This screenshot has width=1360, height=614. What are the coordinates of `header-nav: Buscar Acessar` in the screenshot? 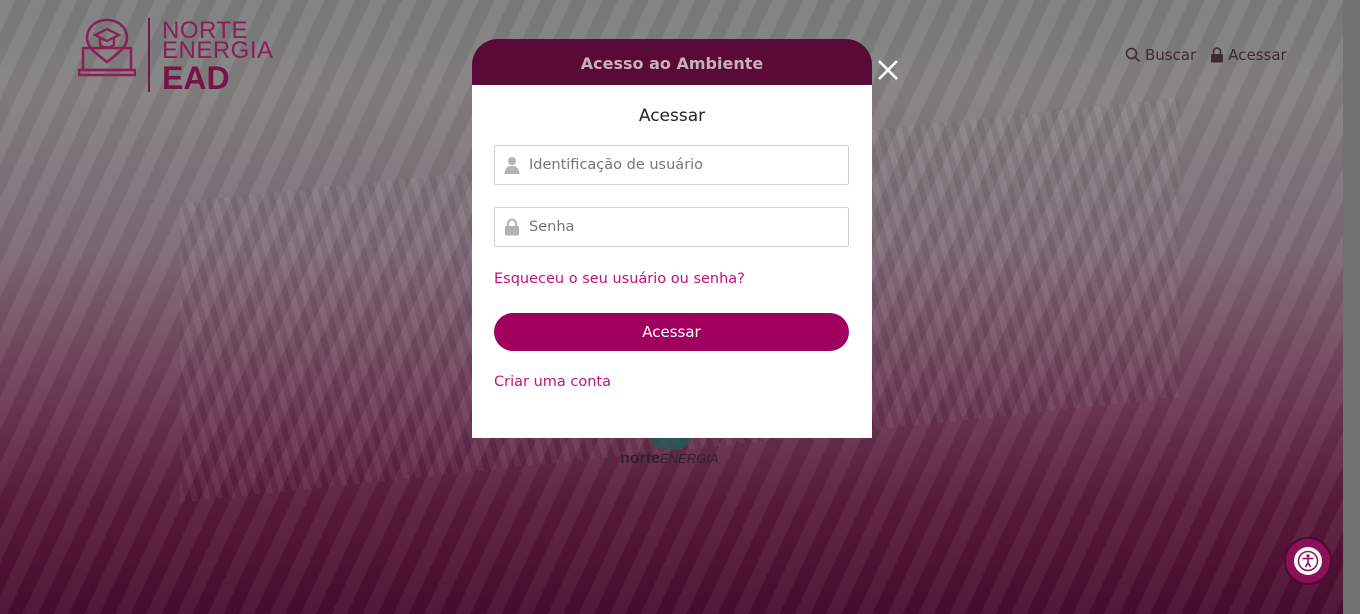 It's located at (1206, 55).